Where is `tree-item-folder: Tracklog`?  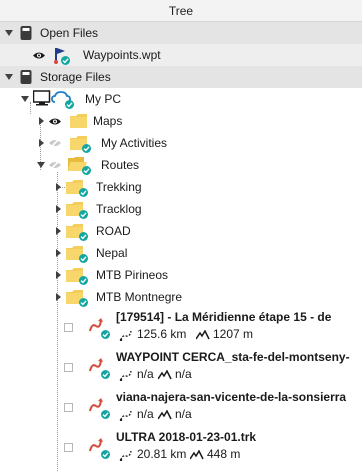
tree-item-folder: Tracklog is located at coordinates (181, 209).